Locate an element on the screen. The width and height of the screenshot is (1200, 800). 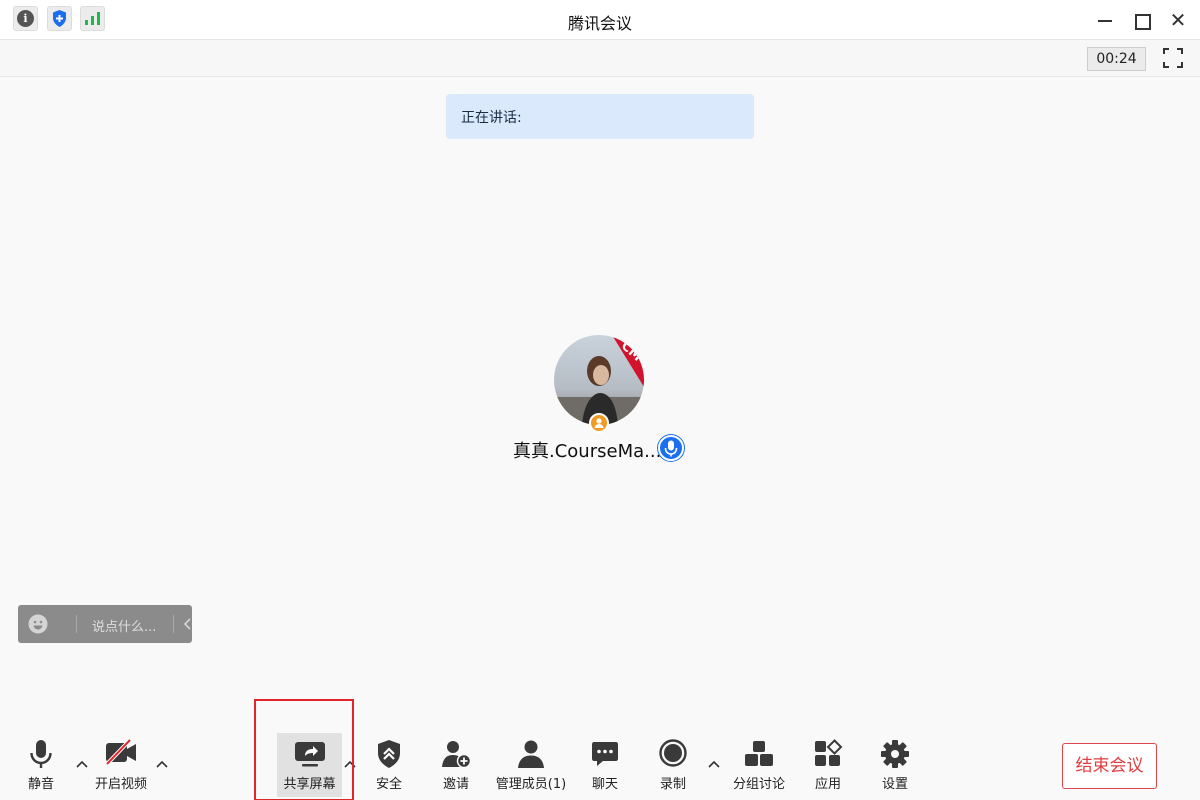
meeting-timer: 00:24 is located at coordinates (1116, 59).